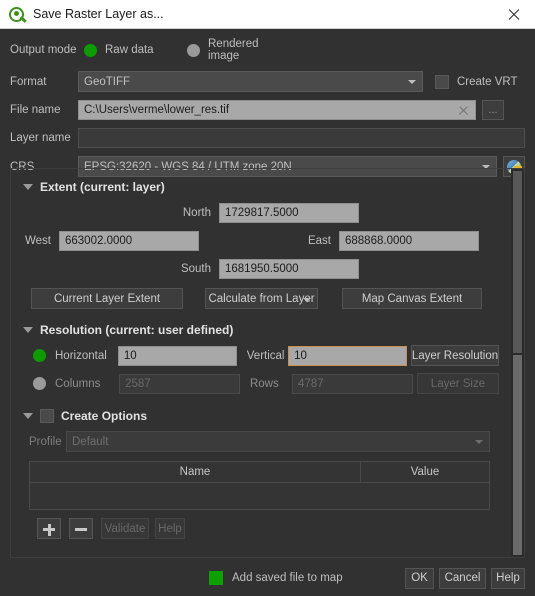 Image resolution: width=535 pixels, height=596 pixels. Describe the element at coordinates (259, 528) in the screenshot. I see `create-options-toolbar: Validate Help` at that location.